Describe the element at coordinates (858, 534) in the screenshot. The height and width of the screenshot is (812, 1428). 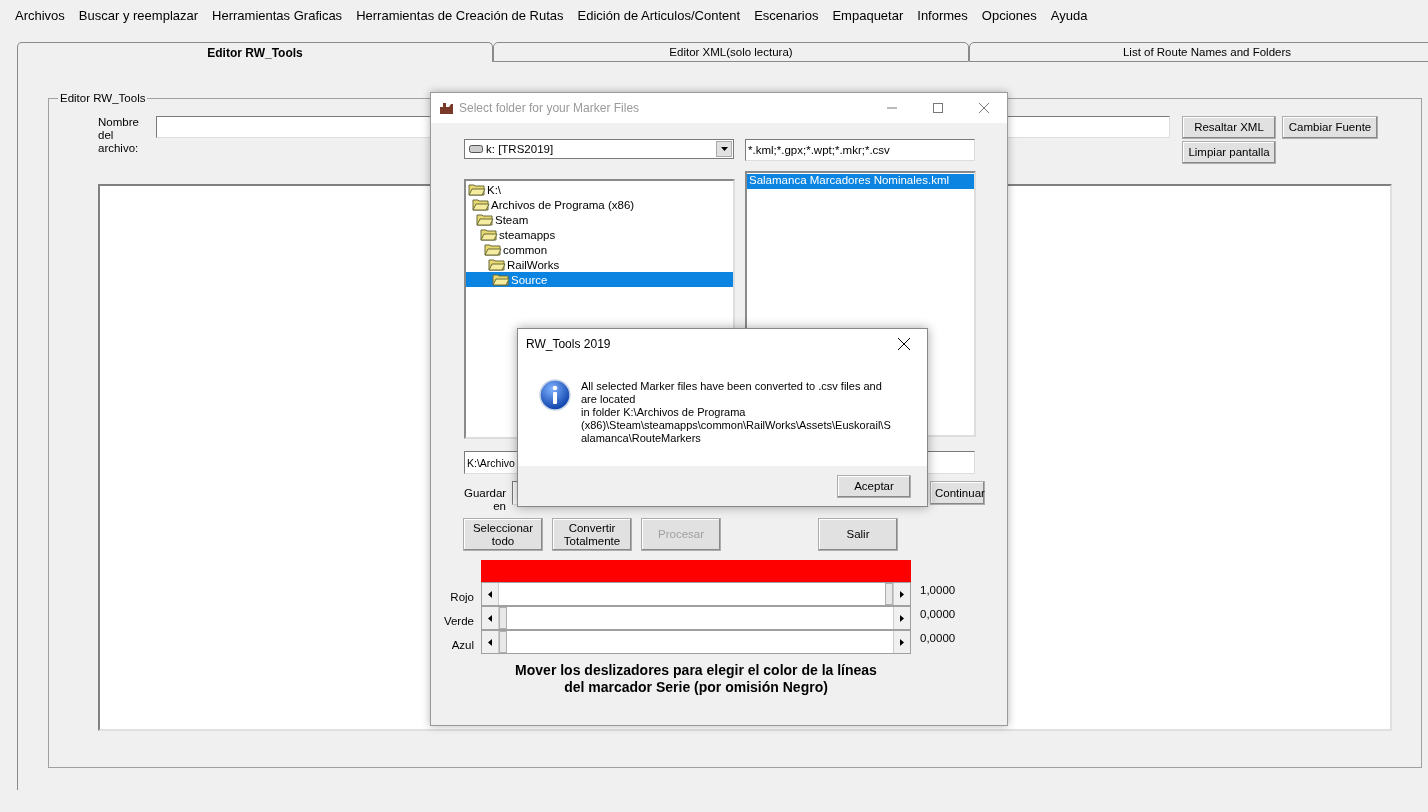
I see `dialog-button: Salir` at that location.